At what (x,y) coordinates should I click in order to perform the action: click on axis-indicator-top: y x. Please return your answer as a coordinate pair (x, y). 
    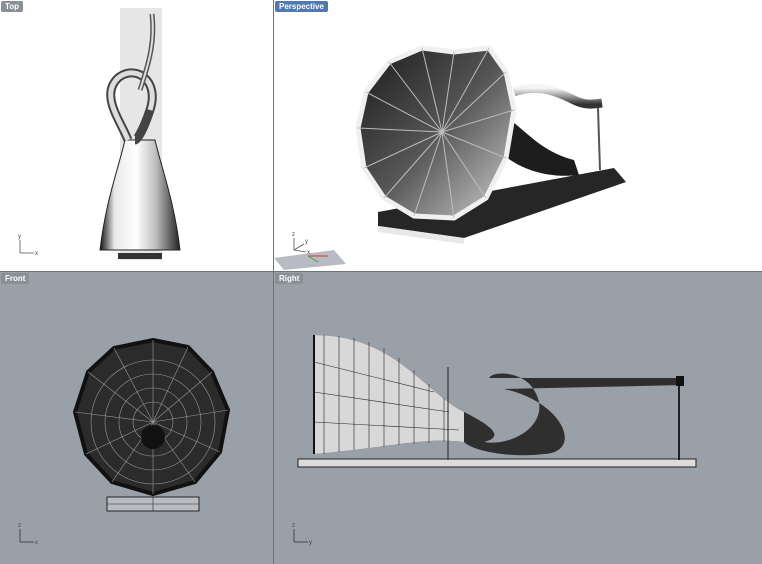
    Looking at the image, I should click on (28, 245).